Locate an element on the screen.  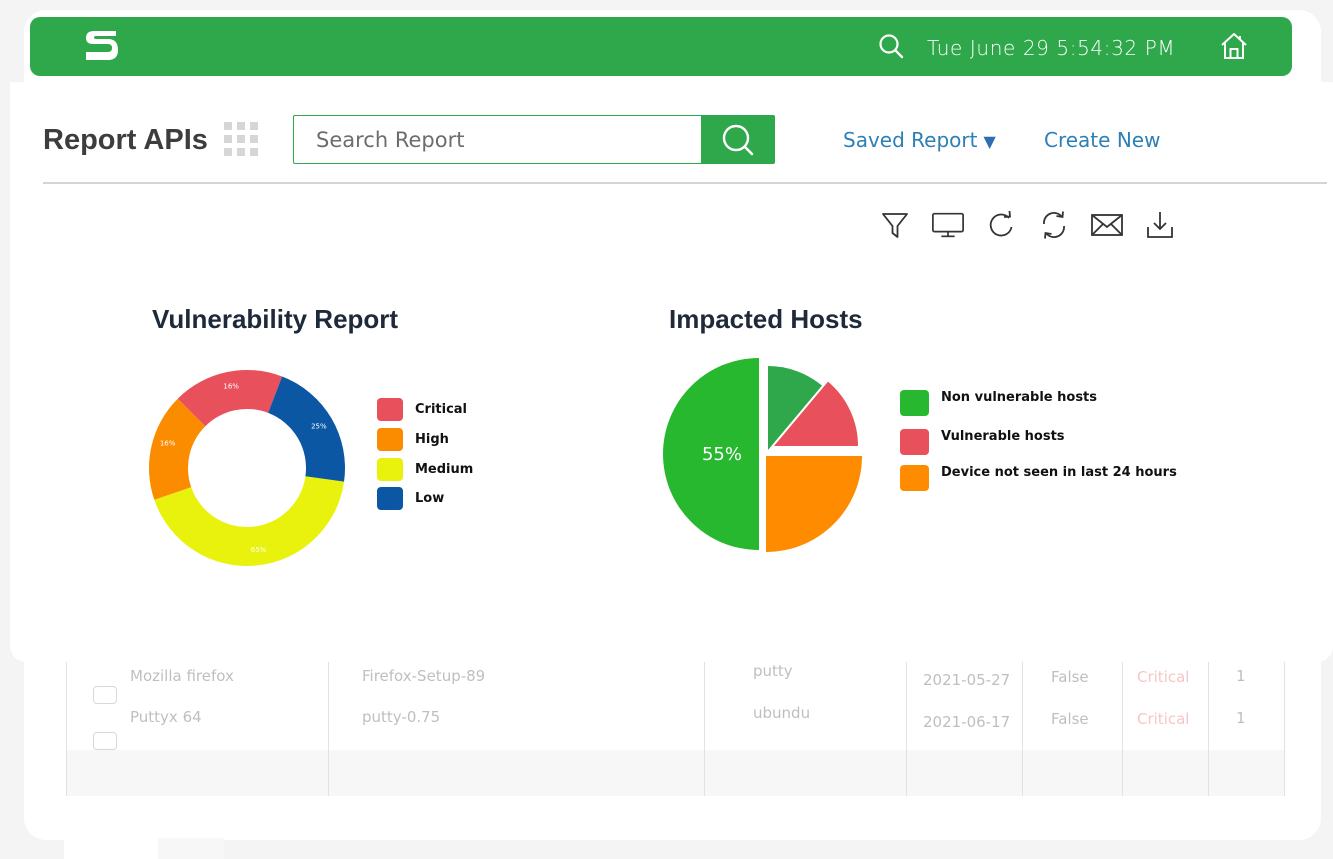
vulnerability-legend: Critical High Medium Low is located at coordinates (437, 458).